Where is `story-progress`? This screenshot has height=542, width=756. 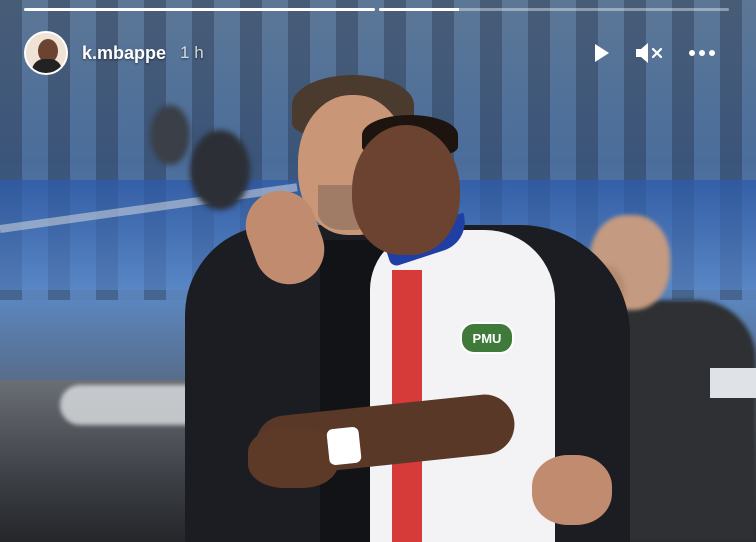 story-progress is located at coordinates (376, 9).